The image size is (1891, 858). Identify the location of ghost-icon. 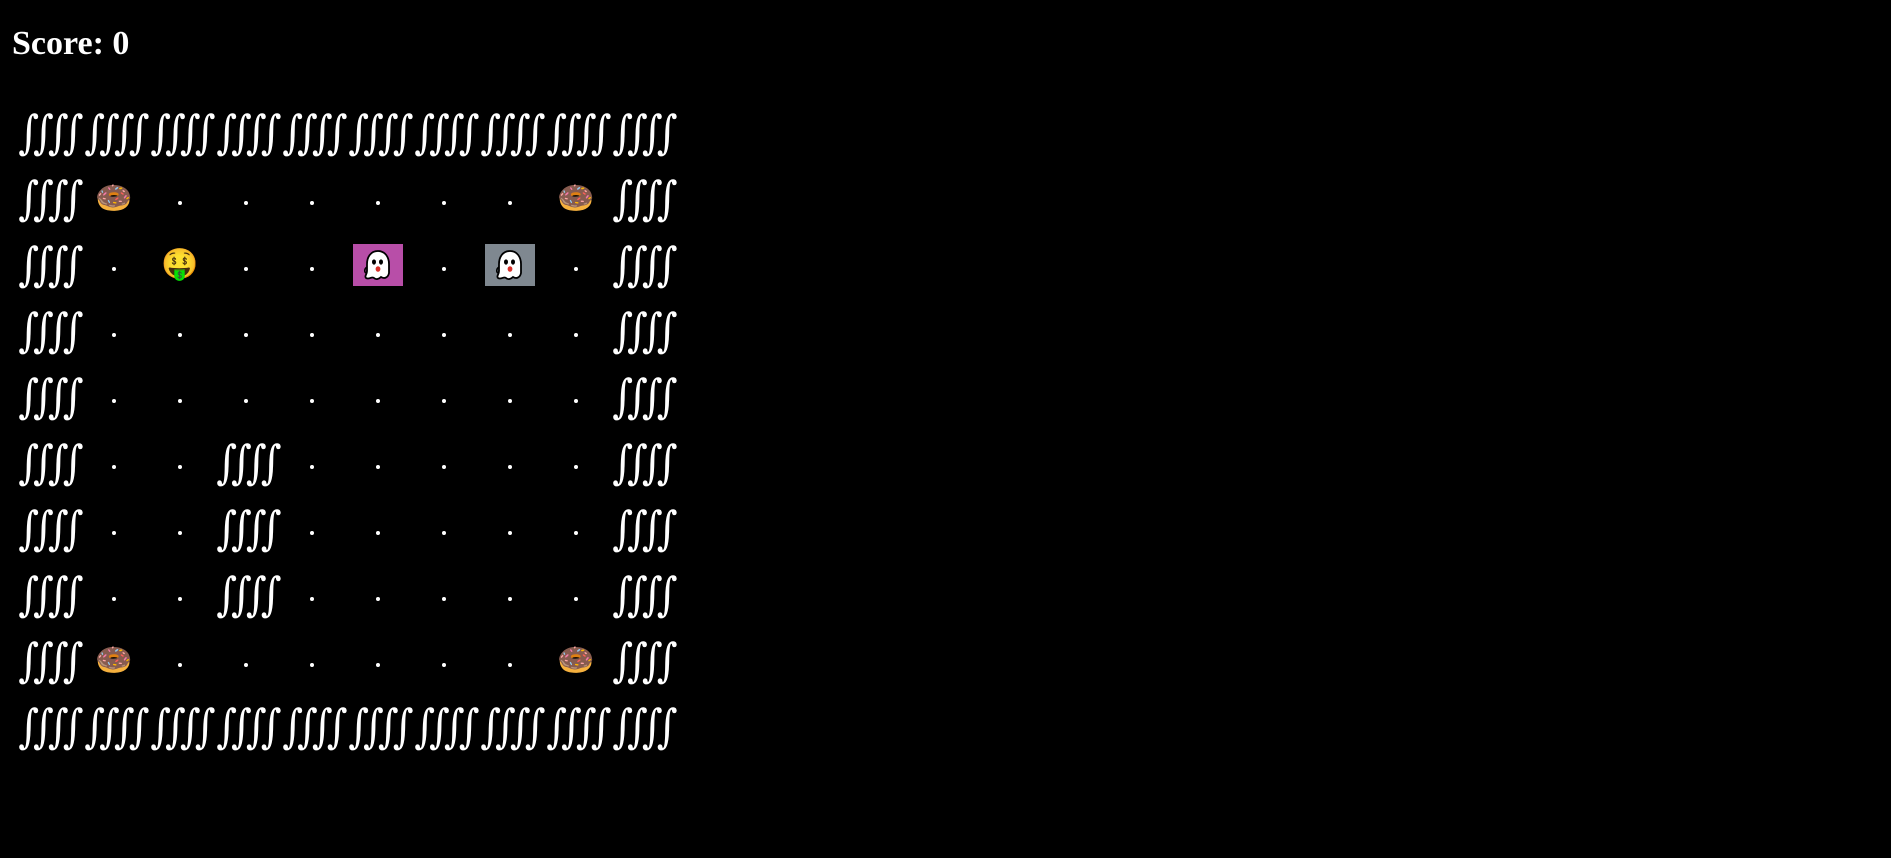
(378, 265).